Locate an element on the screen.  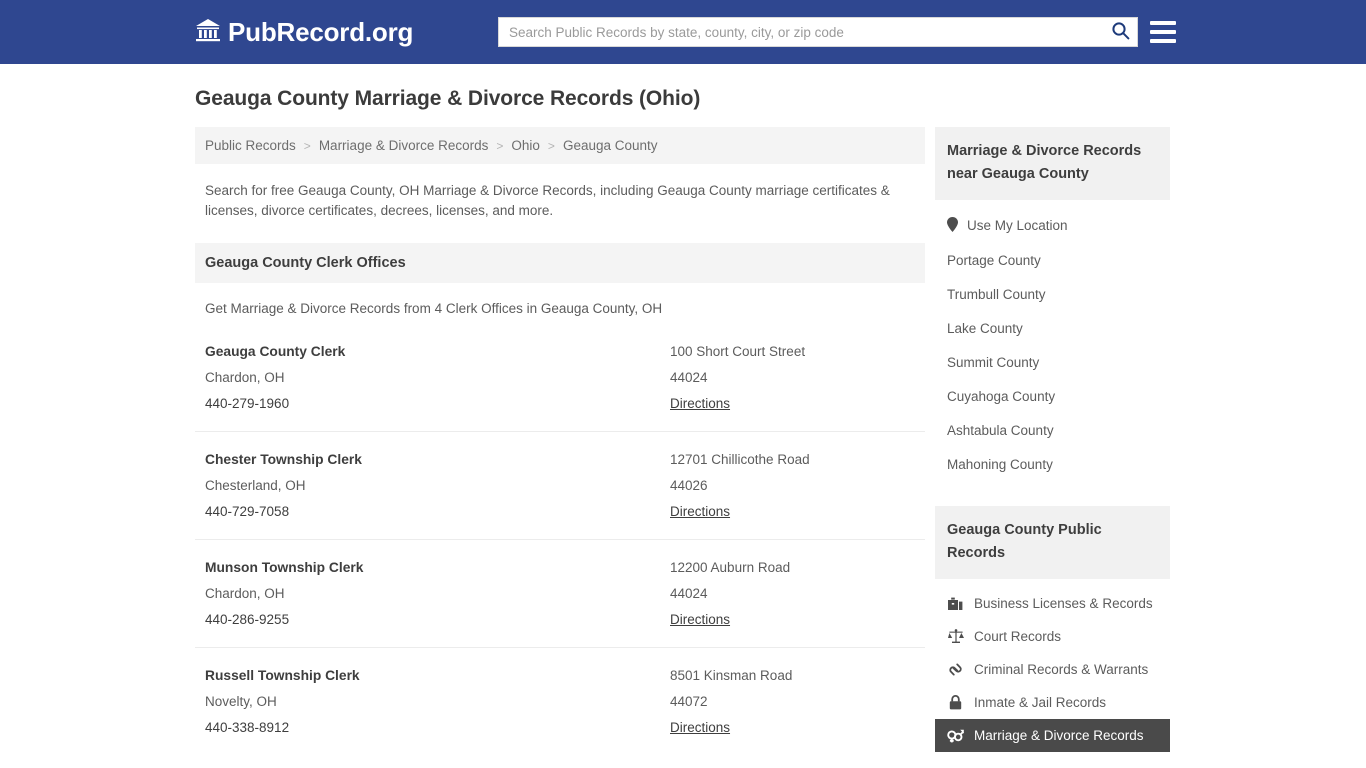
office-street-address: 8501 Kinsman Road is located at coordinates (731, 675).